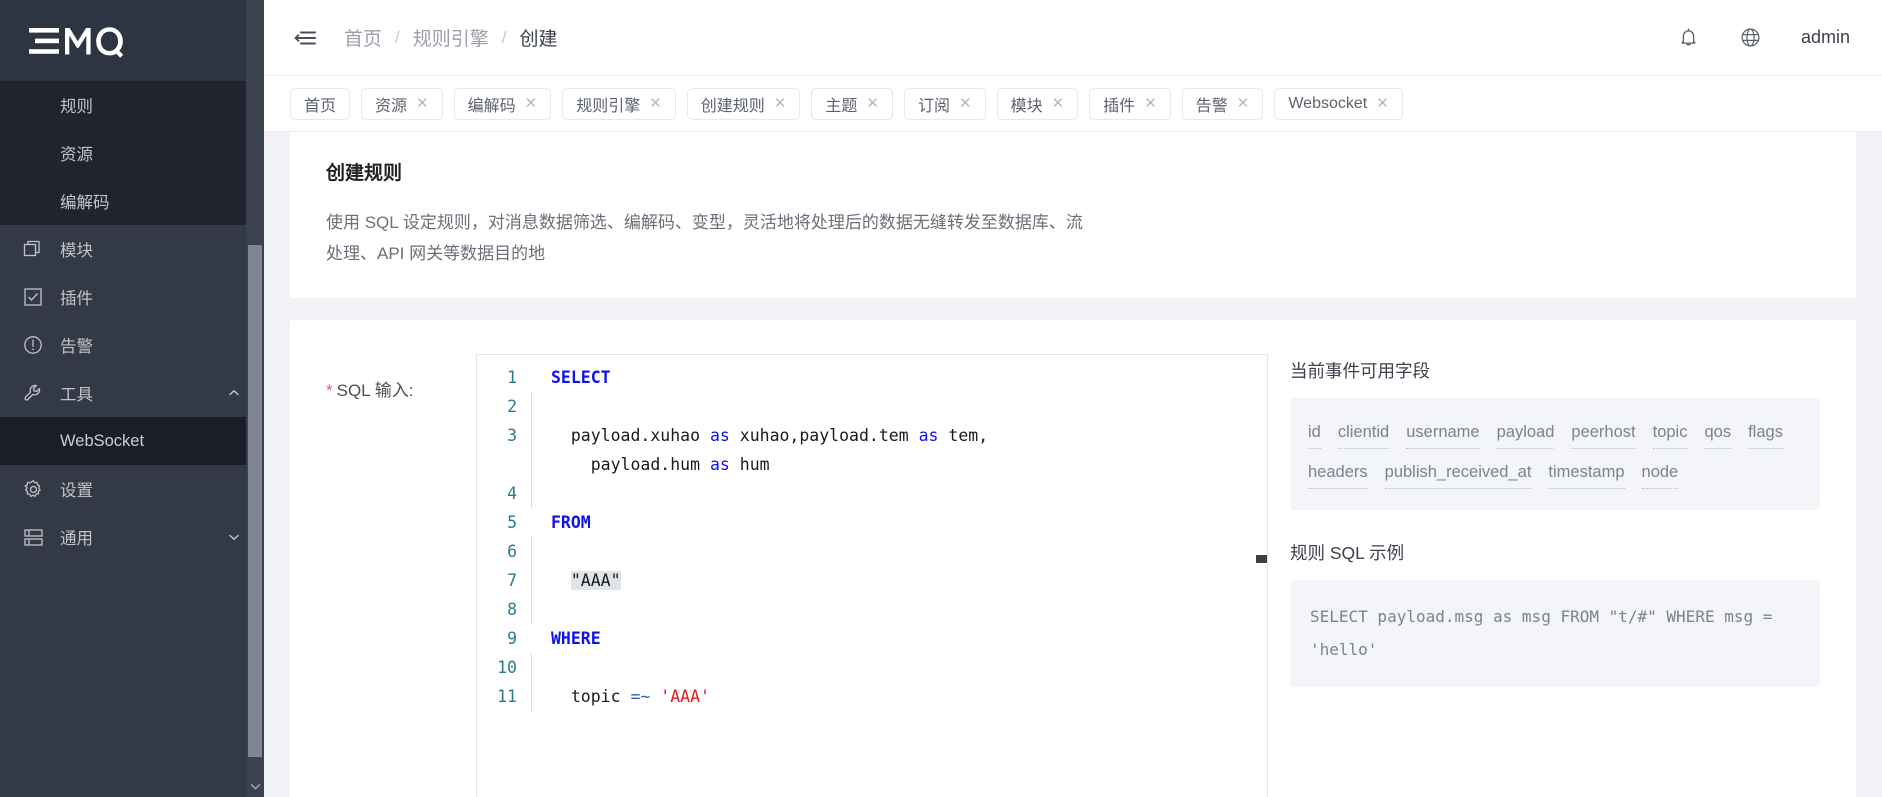 The width and height of the screenshot is (1882, 797). Describe the element at coordinates (507, 667) in the screenshot. I see `line-number: 10` at that location.